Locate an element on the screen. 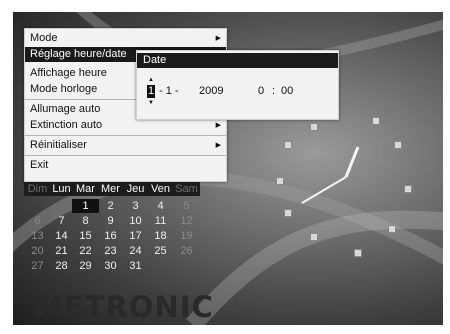 This screenshot has height=334, width=450. calendar-day: 5 is located at coordinates (186, 206).